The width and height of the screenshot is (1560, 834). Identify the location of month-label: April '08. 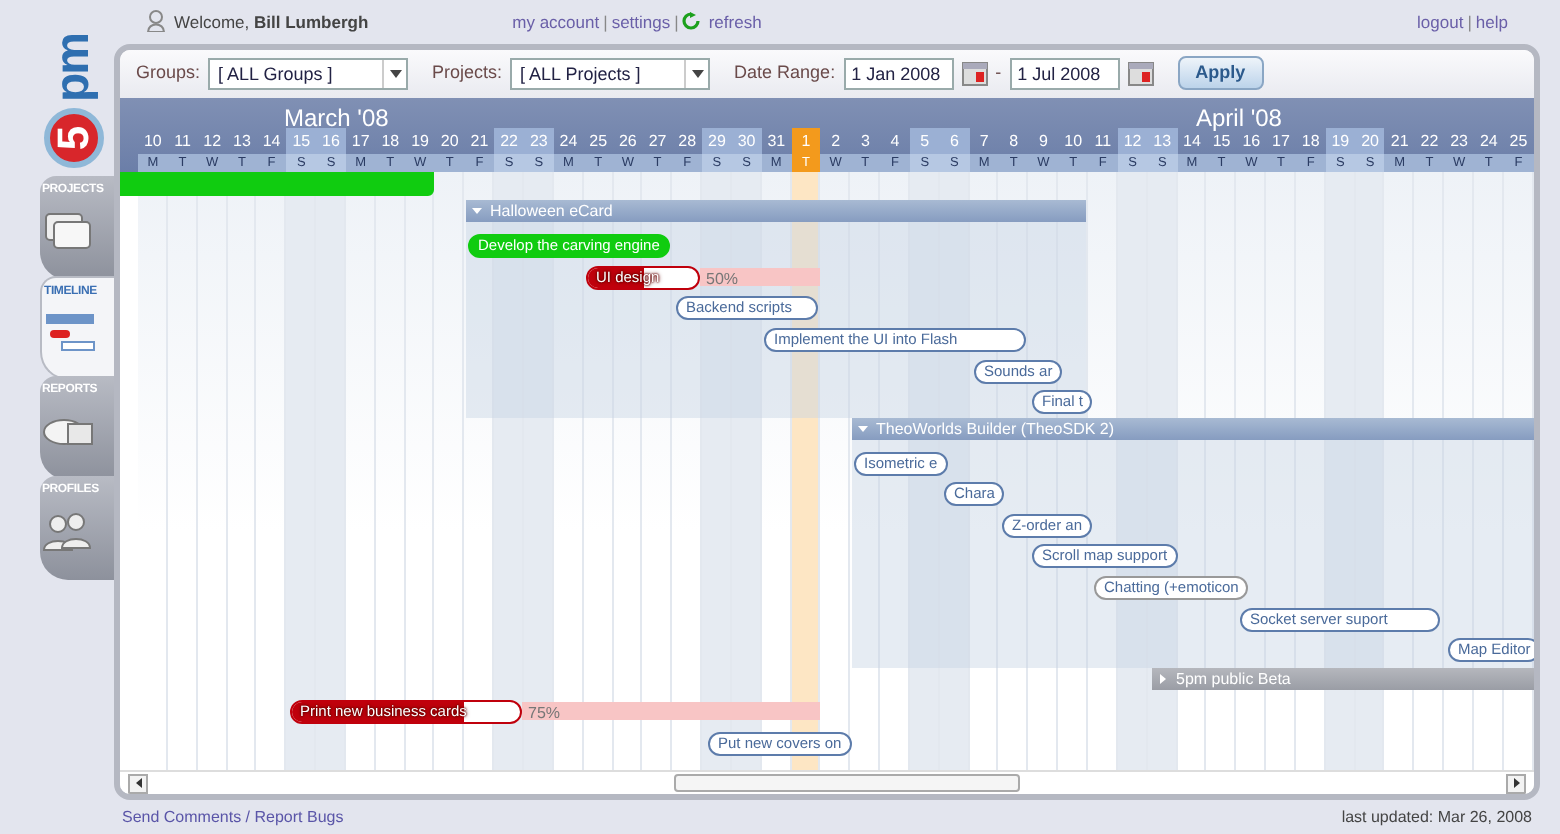
(1239, 118).